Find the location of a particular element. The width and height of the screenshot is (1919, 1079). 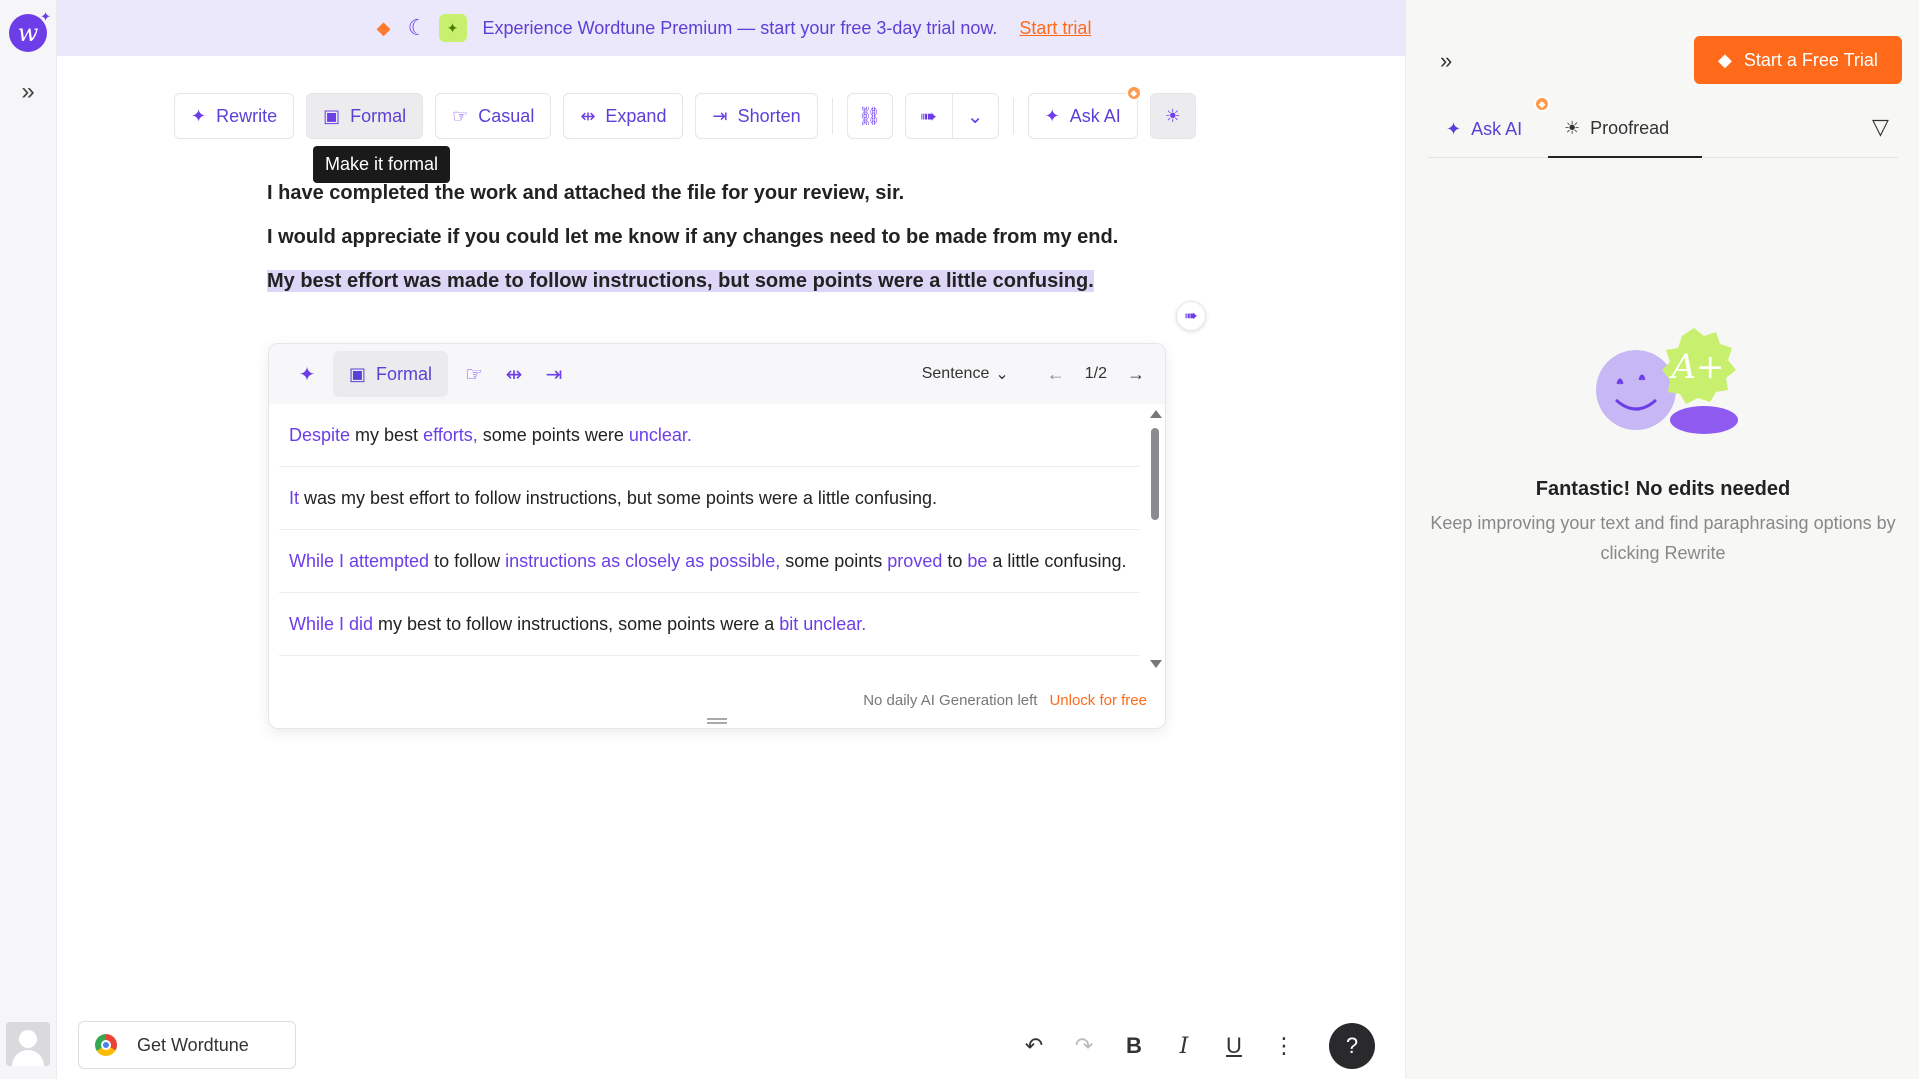

chevron-down-icon: ⌄ is located at coordinates (974, 116).